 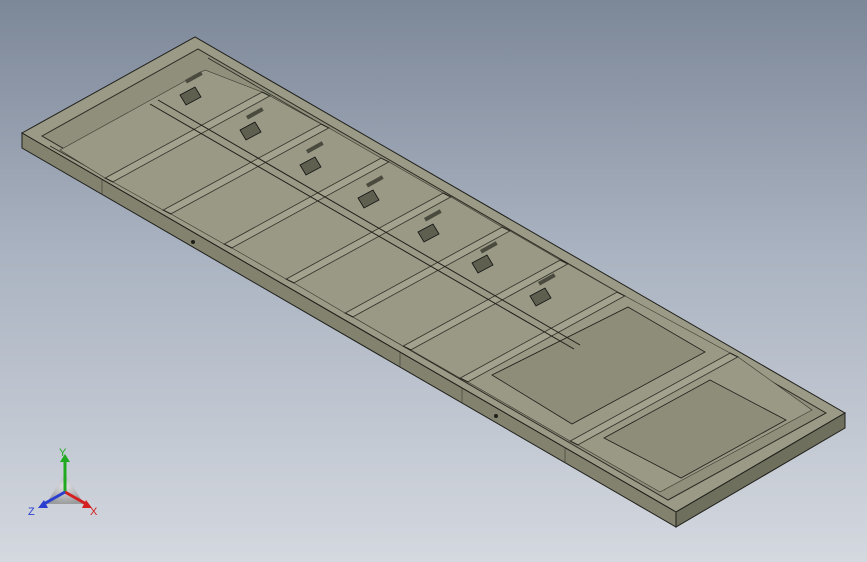 What do you see at coordinates (63, 482) in the screenshot?
I see `coordinate-triad: Y X Z` at bounding box center [63, 482].